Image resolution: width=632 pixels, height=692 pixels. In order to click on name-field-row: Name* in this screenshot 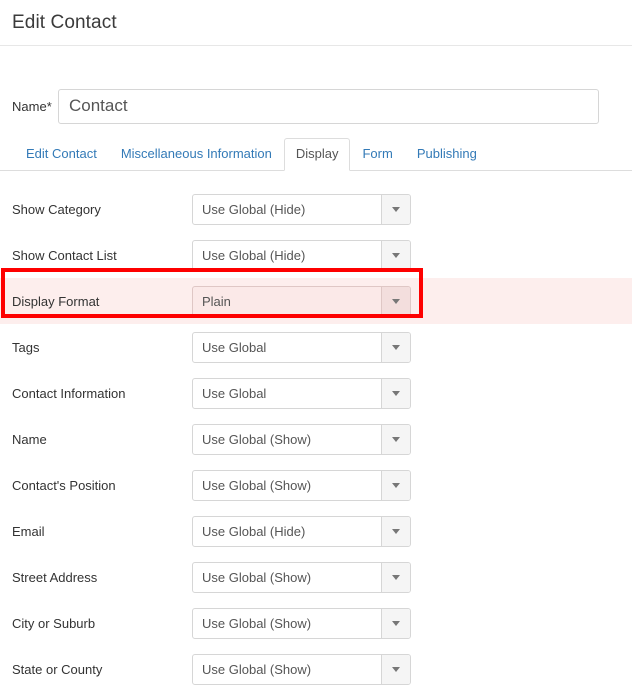, I will do `click(316, 106)`.